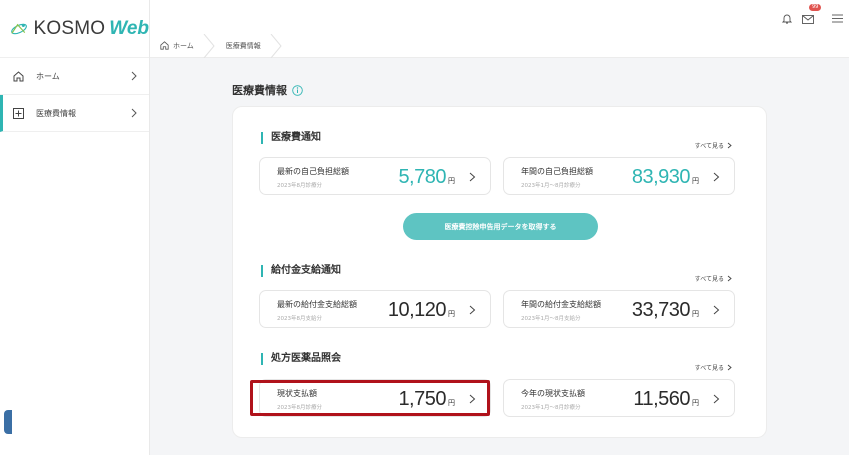  What do you see at coordinates (48, 76) in the screenshot?
I see `sidebar-item-label: ホーム` at bounding box center [48, 76].